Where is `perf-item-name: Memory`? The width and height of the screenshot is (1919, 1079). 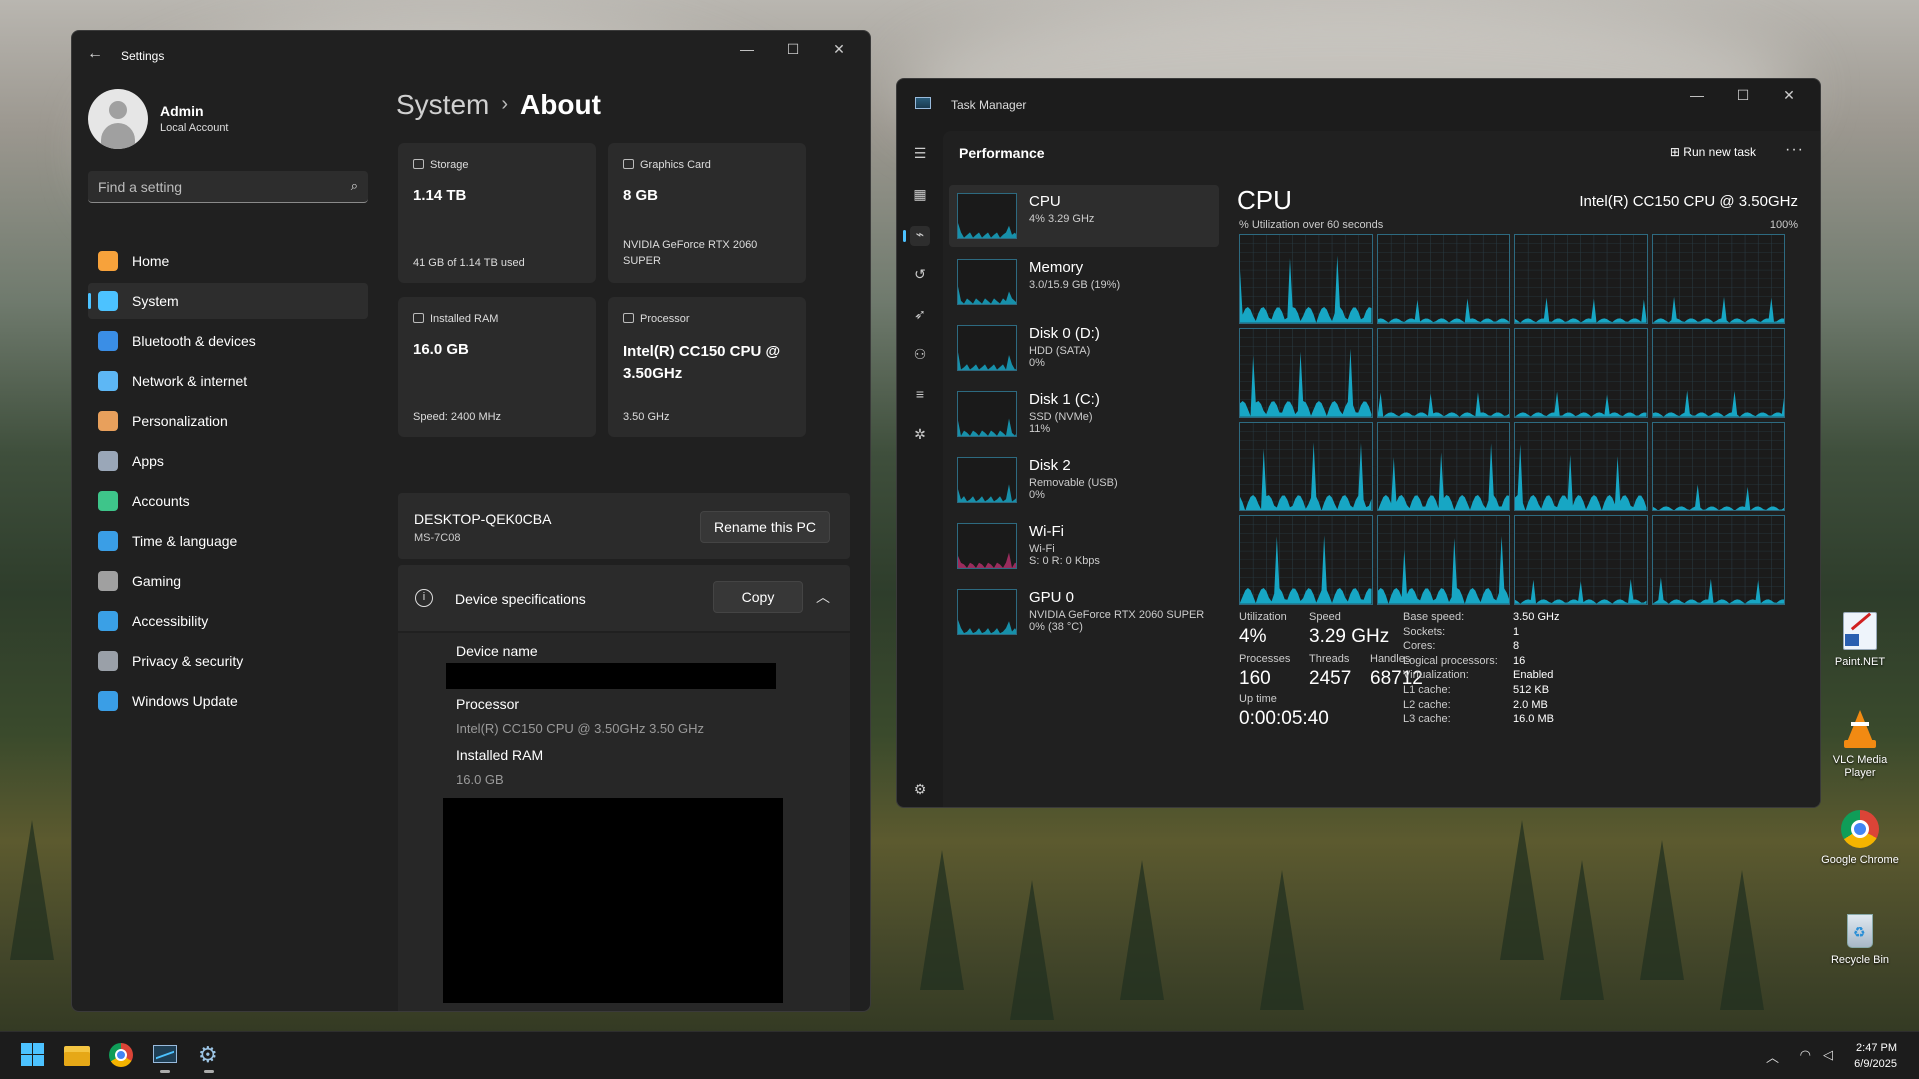
perf-item-name: Memory is located at coordinates (1056, 267).